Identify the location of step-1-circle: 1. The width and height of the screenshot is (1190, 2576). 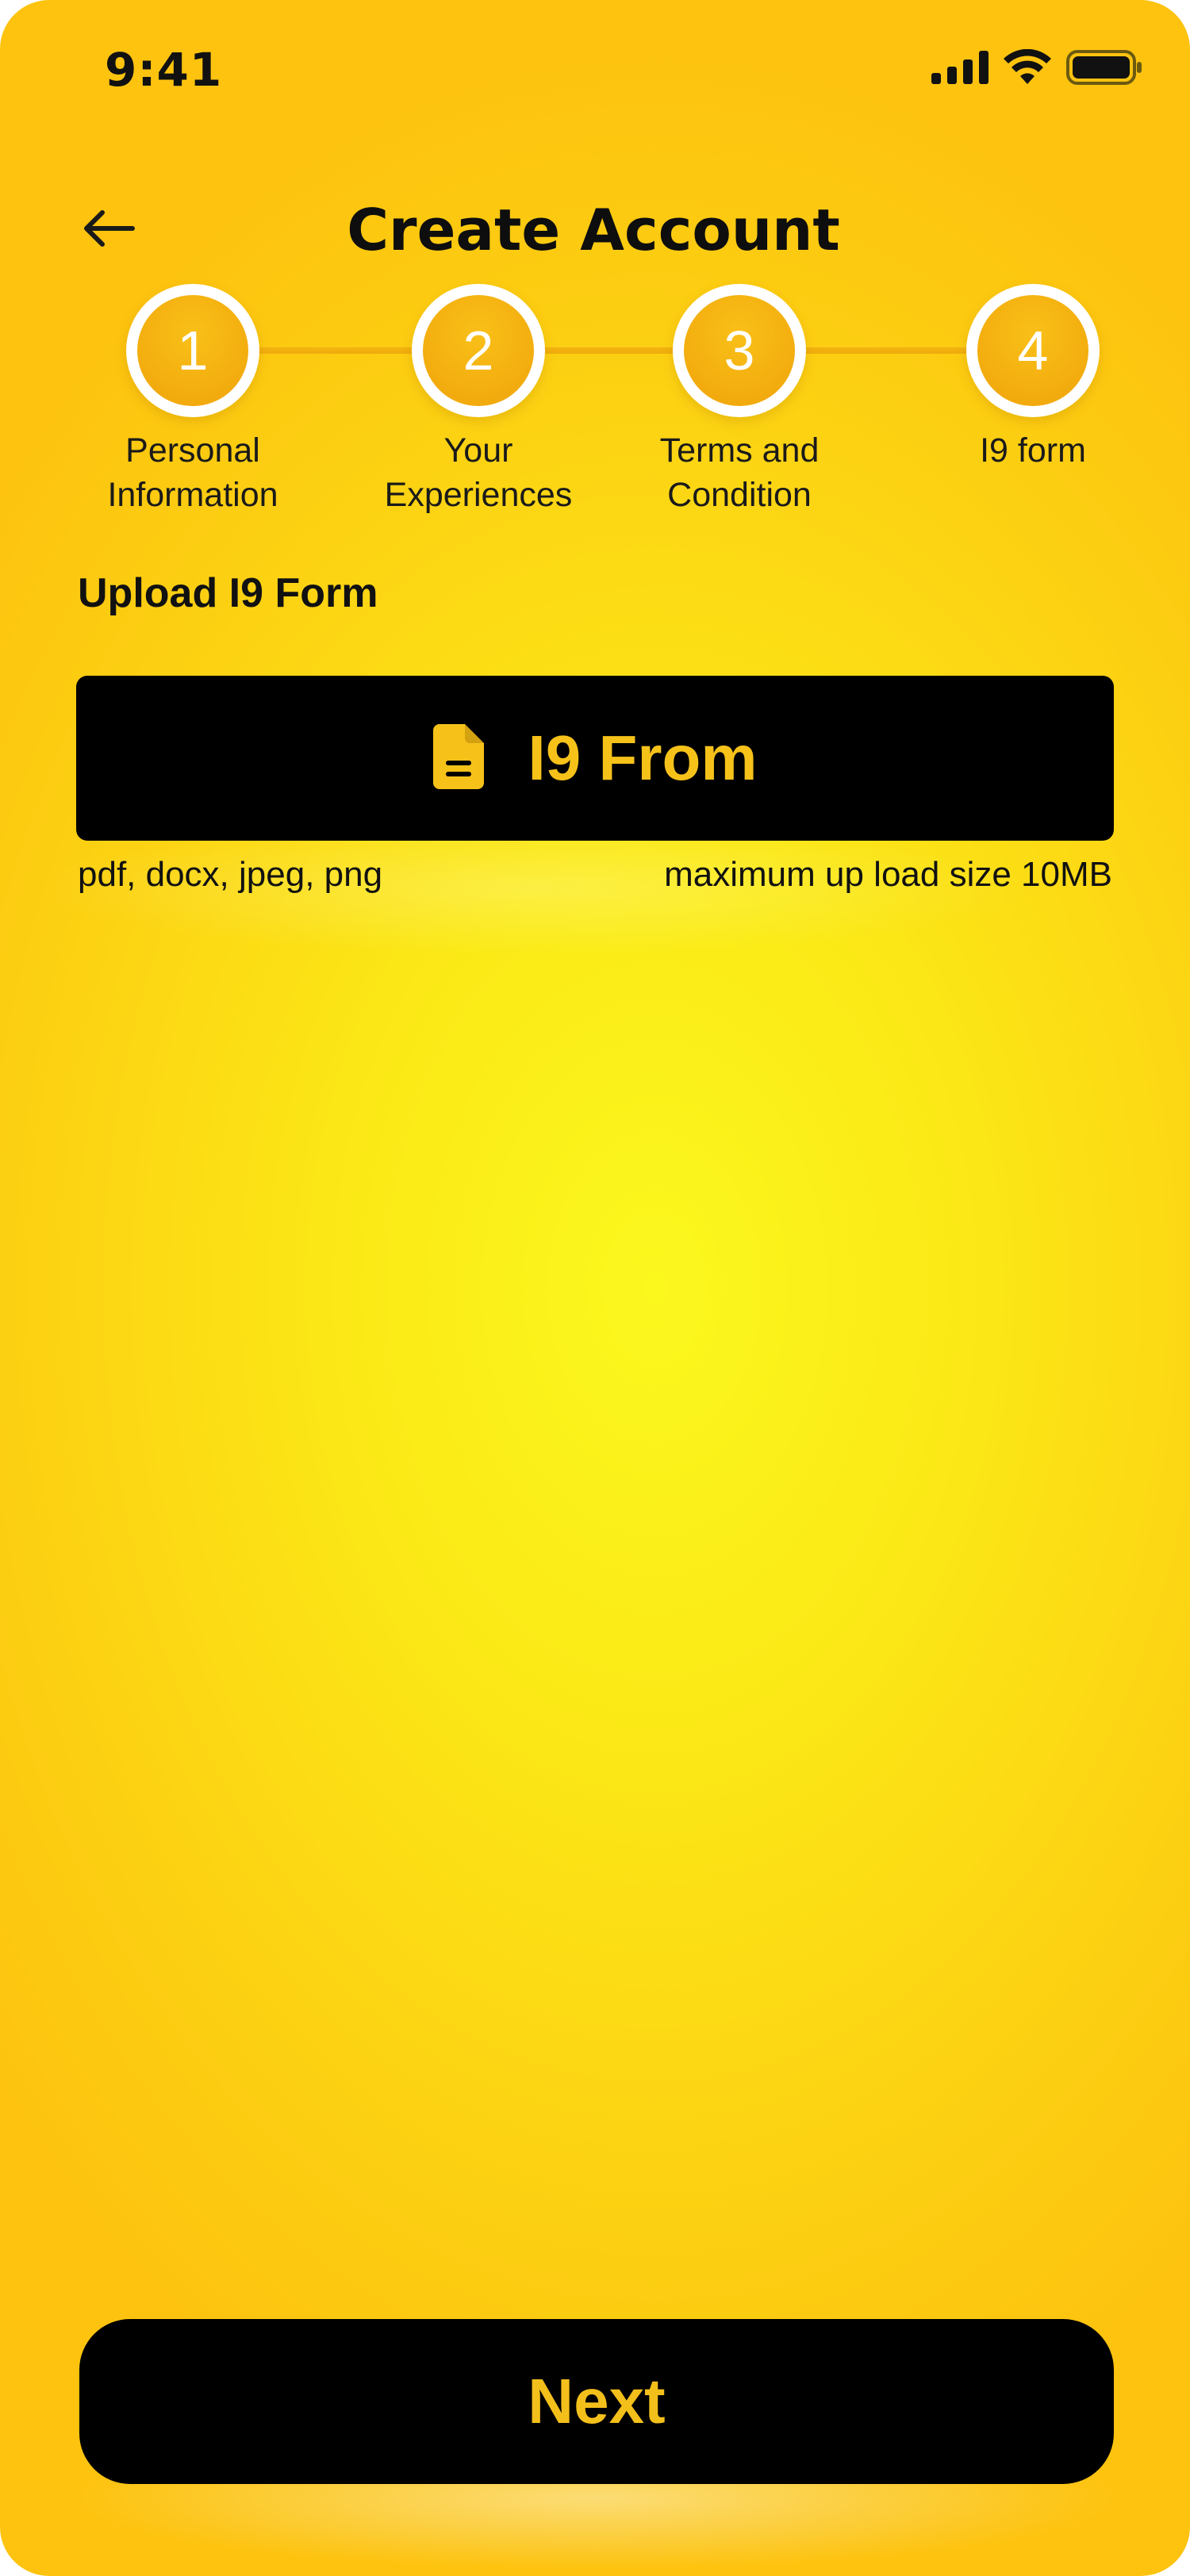
(192, 351).